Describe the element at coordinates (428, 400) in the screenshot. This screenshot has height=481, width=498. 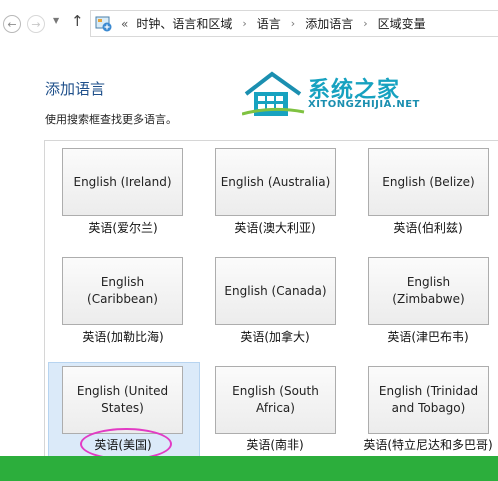
I see `language-card-trinidad-and-tobago: English (Trinidad and Tobago)` at that location.